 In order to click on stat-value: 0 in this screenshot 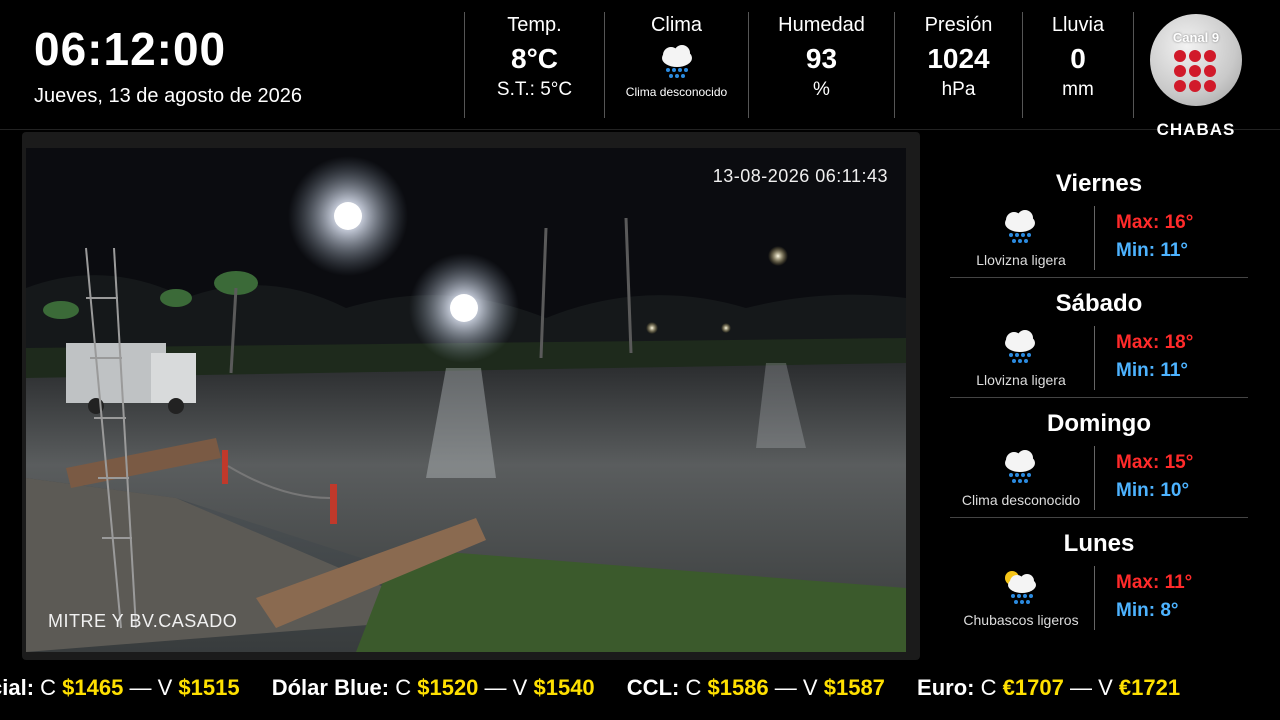, I will do `click(1078, 58)`.